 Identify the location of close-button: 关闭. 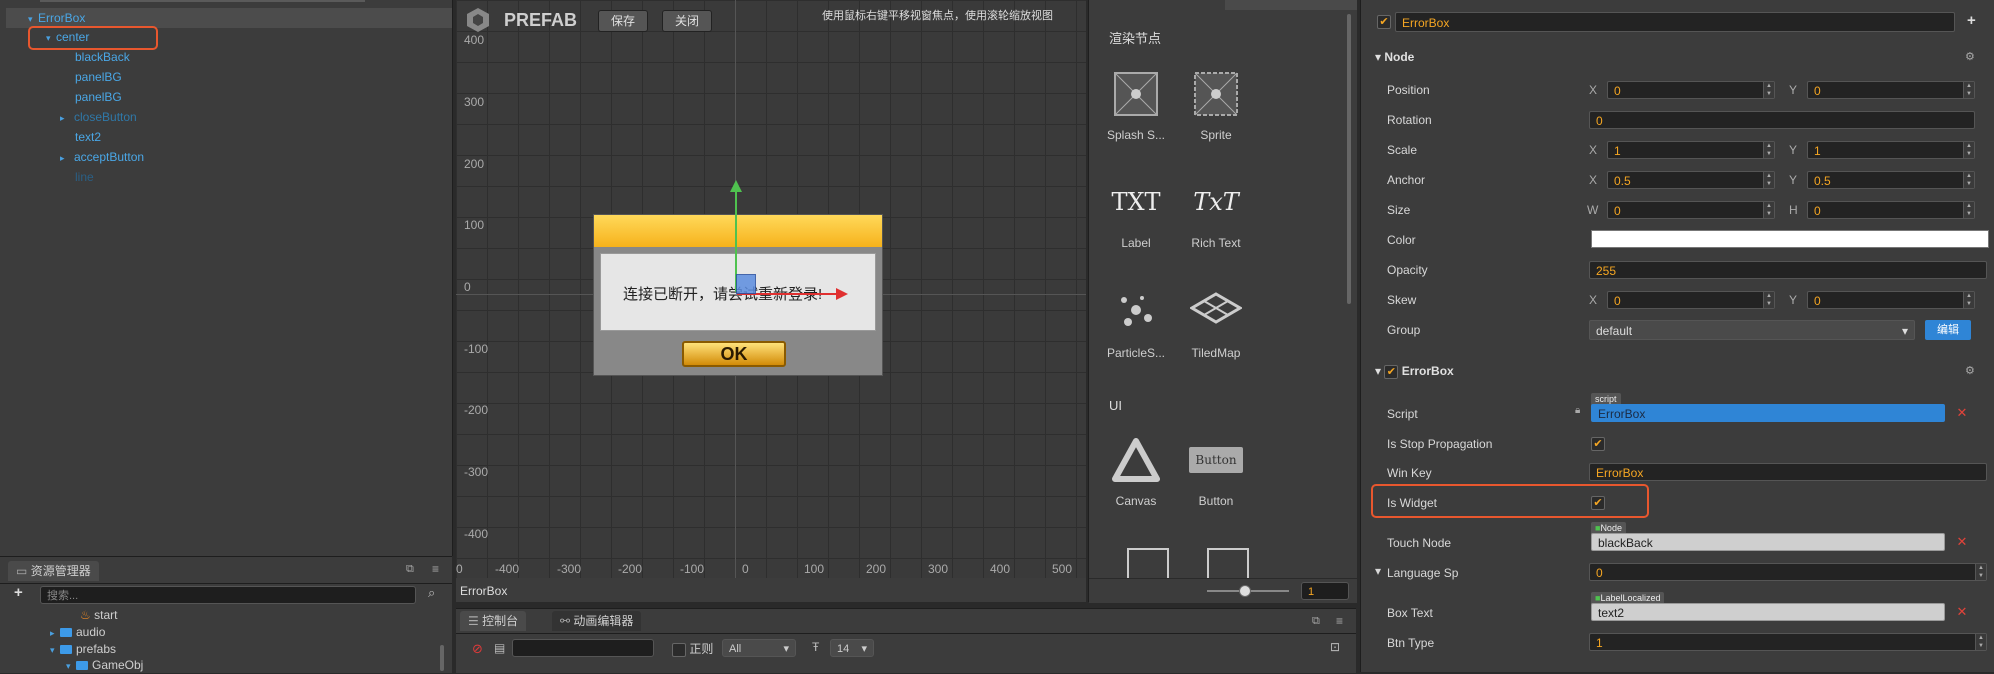
(687, 21).